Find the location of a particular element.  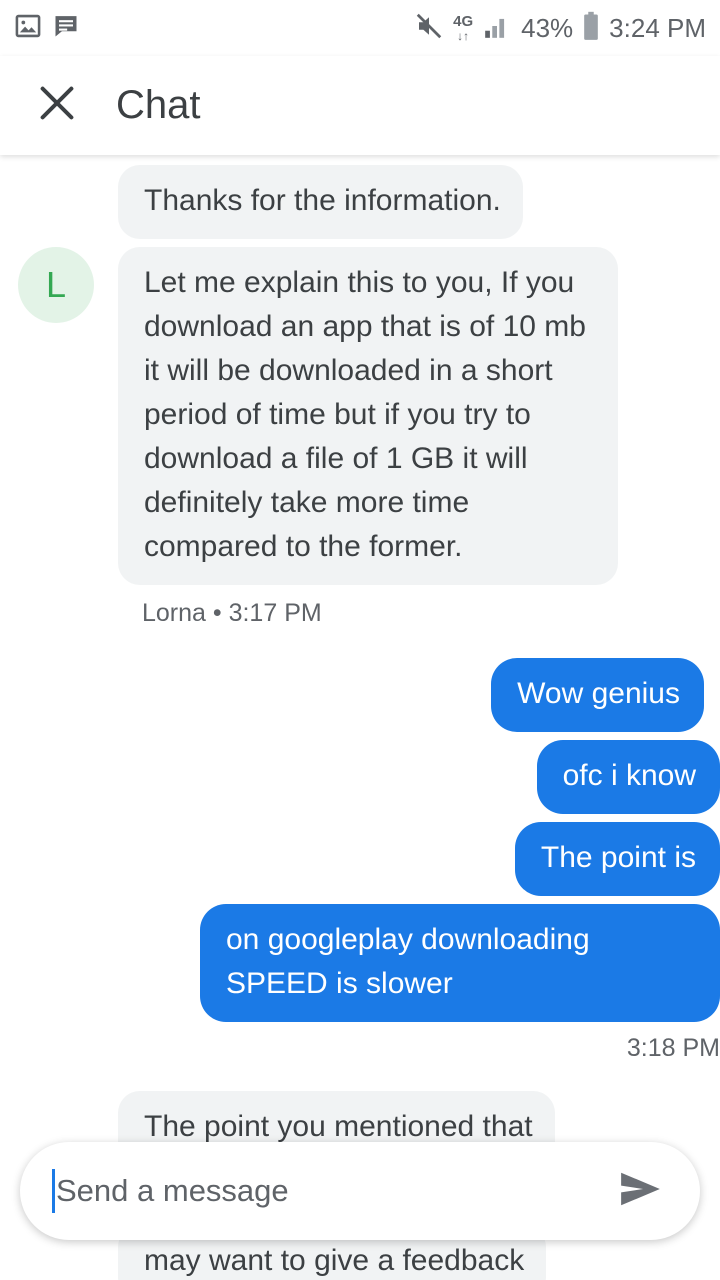

avatar: L is located at coordinates (56, 285).